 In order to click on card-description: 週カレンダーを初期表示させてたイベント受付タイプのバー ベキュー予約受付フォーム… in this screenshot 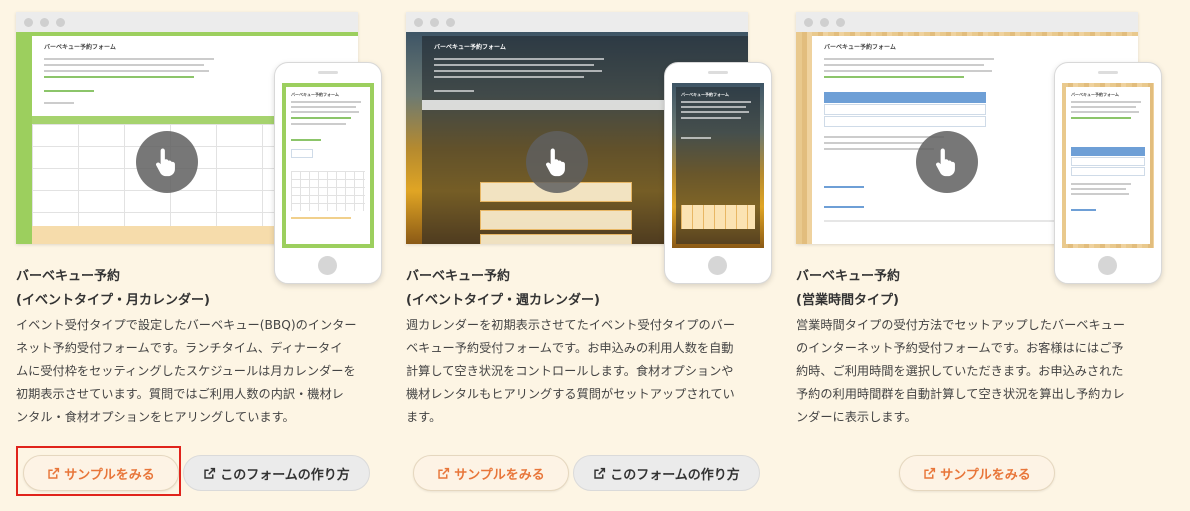, I will do `click(571, 371)`.